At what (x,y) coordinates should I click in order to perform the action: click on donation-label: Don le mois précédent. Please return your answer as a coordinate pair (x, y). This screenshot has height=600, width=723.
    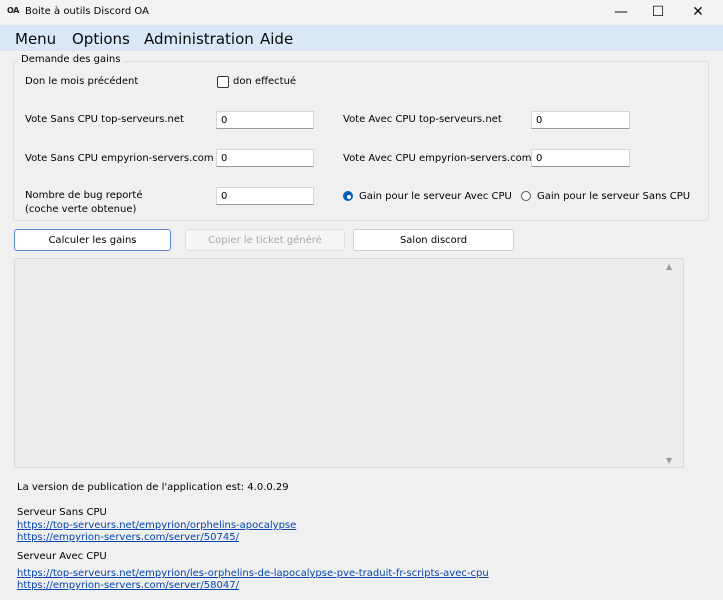
    Looking at the image, I should click on (82, 81).